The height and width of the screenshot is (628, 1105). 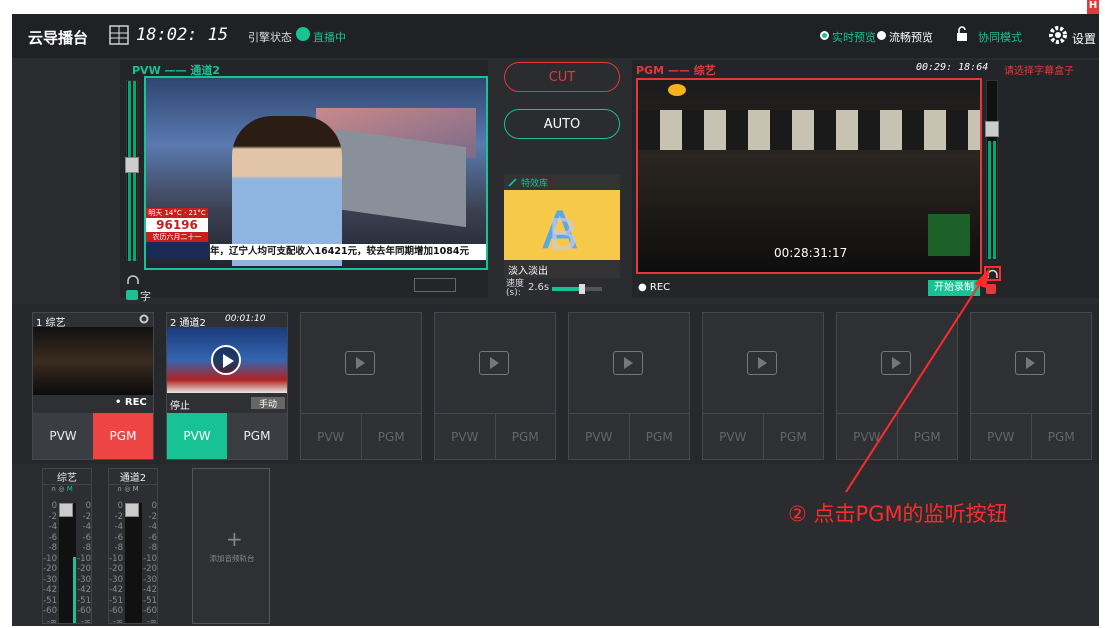 What do you see at coordinates (917, 380) in the screenshot?
I see `annotation-arrow` at bounding box center [917, 380].